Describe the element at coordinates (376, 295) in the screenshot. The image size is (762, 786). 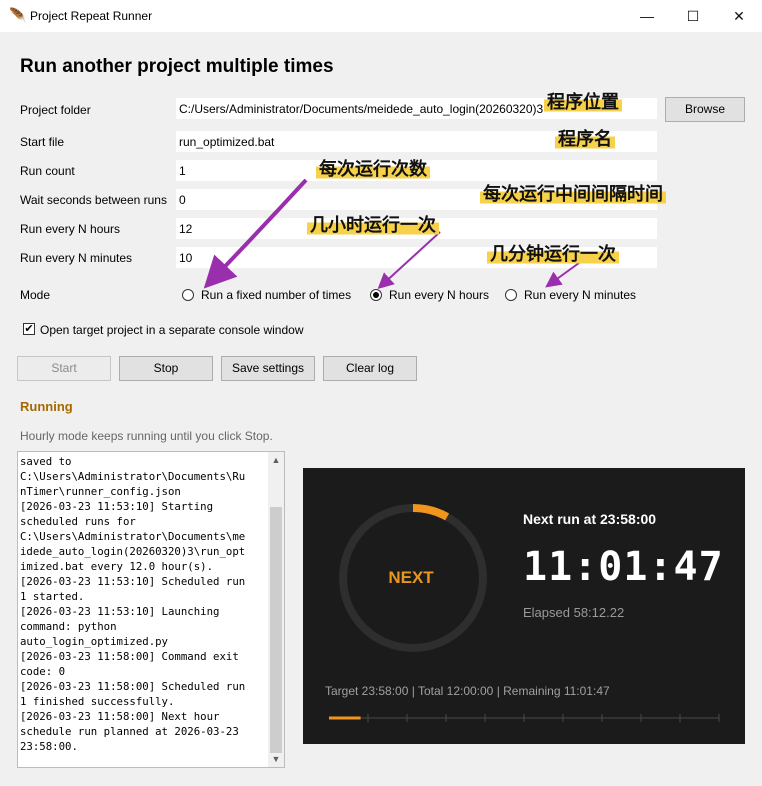
I see `radio-hours-indicator` at that location.